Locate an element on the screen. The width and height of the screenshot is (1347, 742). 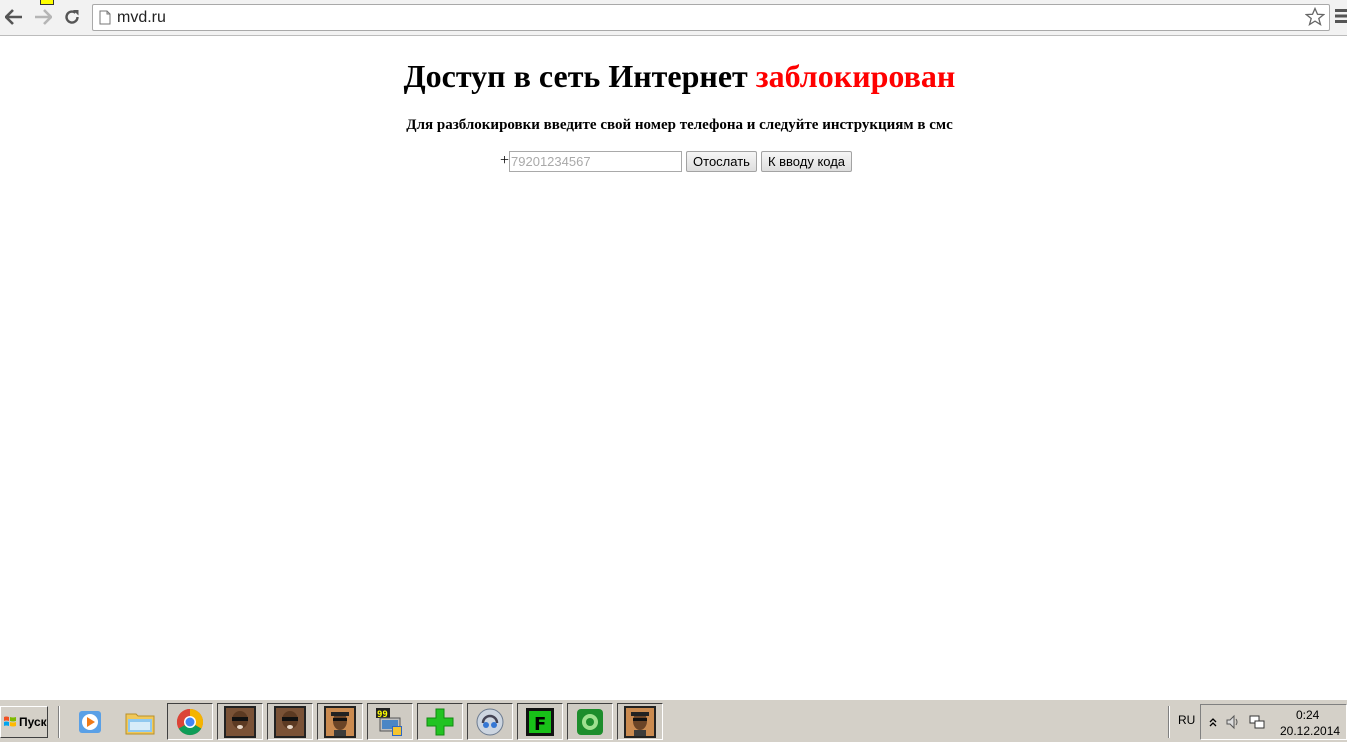
taskbar-app-green-square is located at coordinates (590, 721).